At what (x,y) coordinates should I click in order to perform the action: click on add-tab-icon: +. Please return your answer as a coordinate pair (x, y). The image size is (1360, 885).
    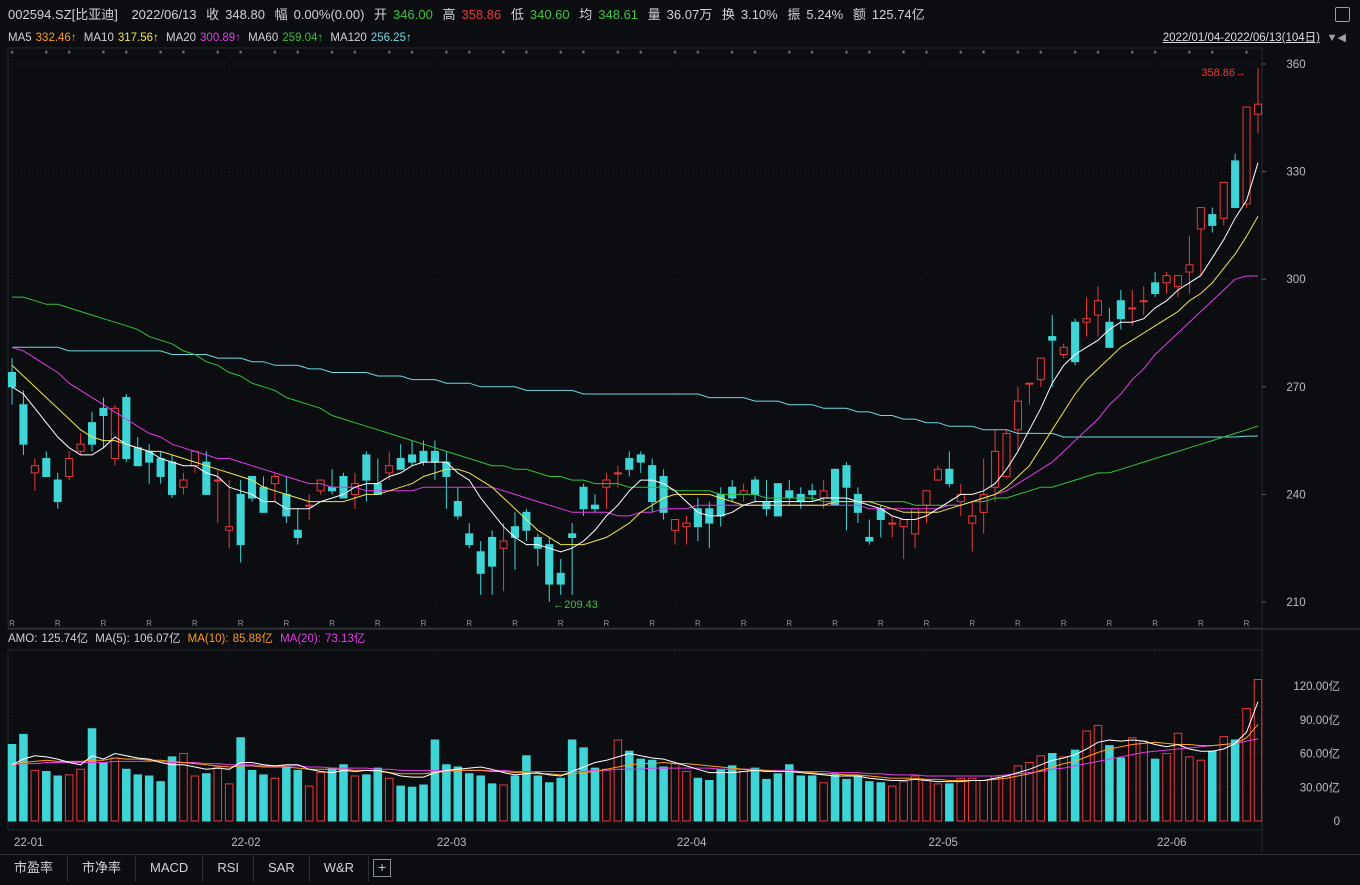
    Looking at the image, I should click on (382, 867).